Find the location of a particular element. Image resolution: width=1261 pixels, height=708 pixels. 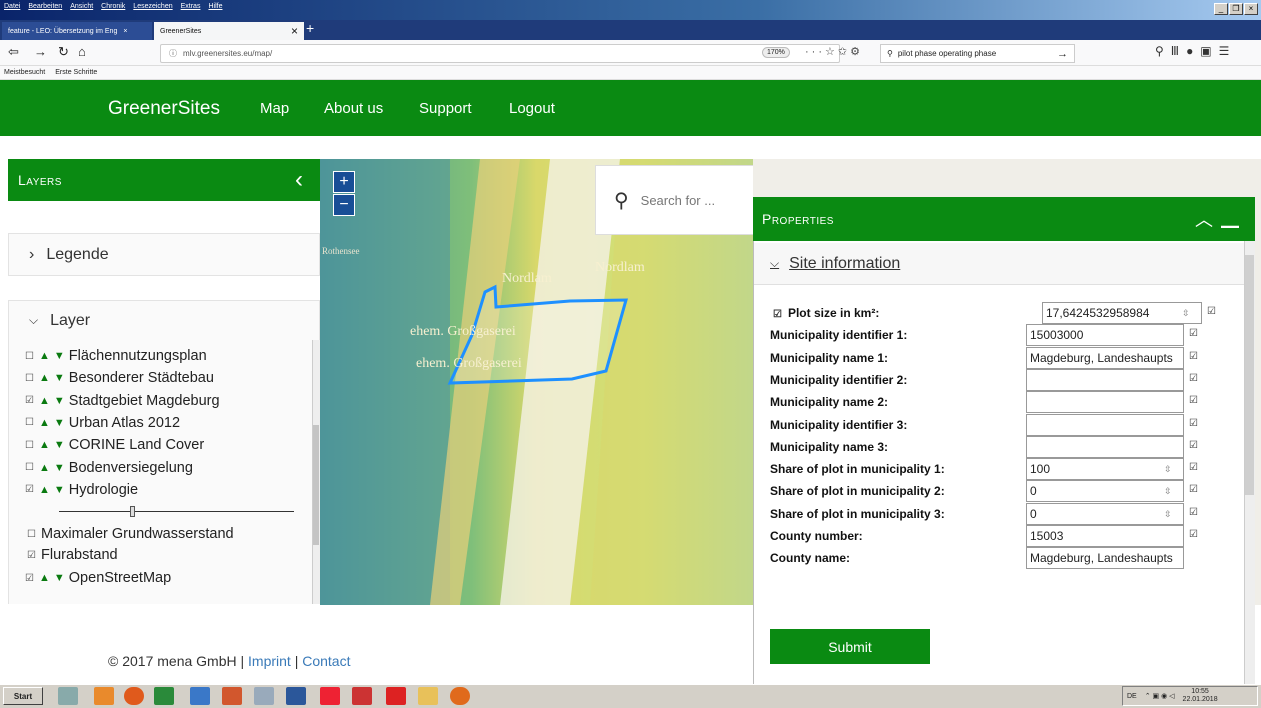

layer-row: ☐ ▲ ▼ Bodenversiegelung is located at coordinates (109, 468).